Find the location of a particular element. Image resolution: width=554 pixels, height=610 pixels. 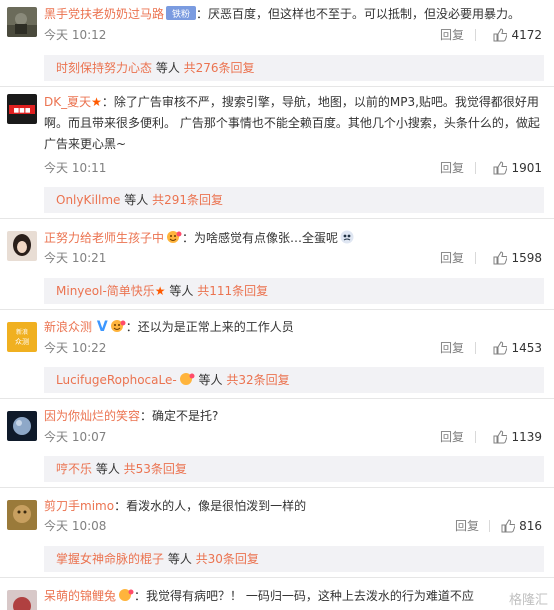

comment-body: ：厌恶百度，但这样也不至于。可以抵制，但没必要用暴力。 is located at coordinates (358, 14).